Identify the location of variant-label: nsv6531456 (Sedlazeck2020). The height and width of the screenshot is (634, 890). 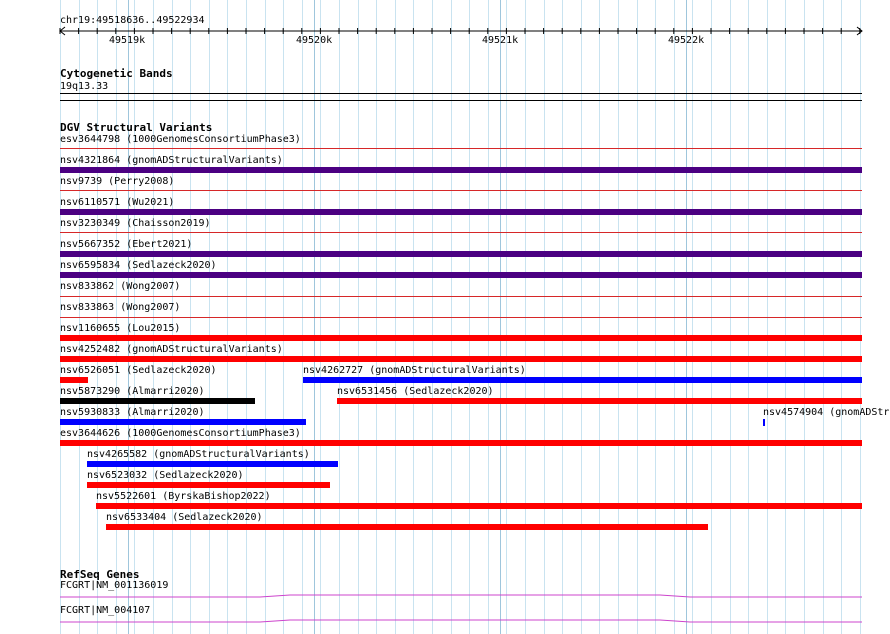
(415, 392).